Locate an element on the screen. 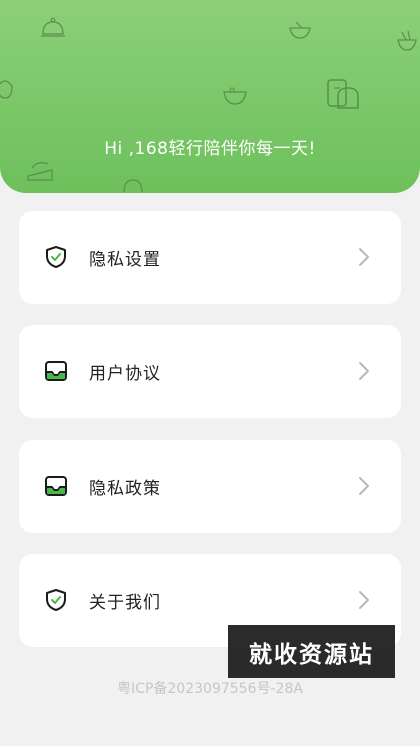 This screenshot has width=420, height=746. bread-doodle-icon is located at coordinates (343, 94).